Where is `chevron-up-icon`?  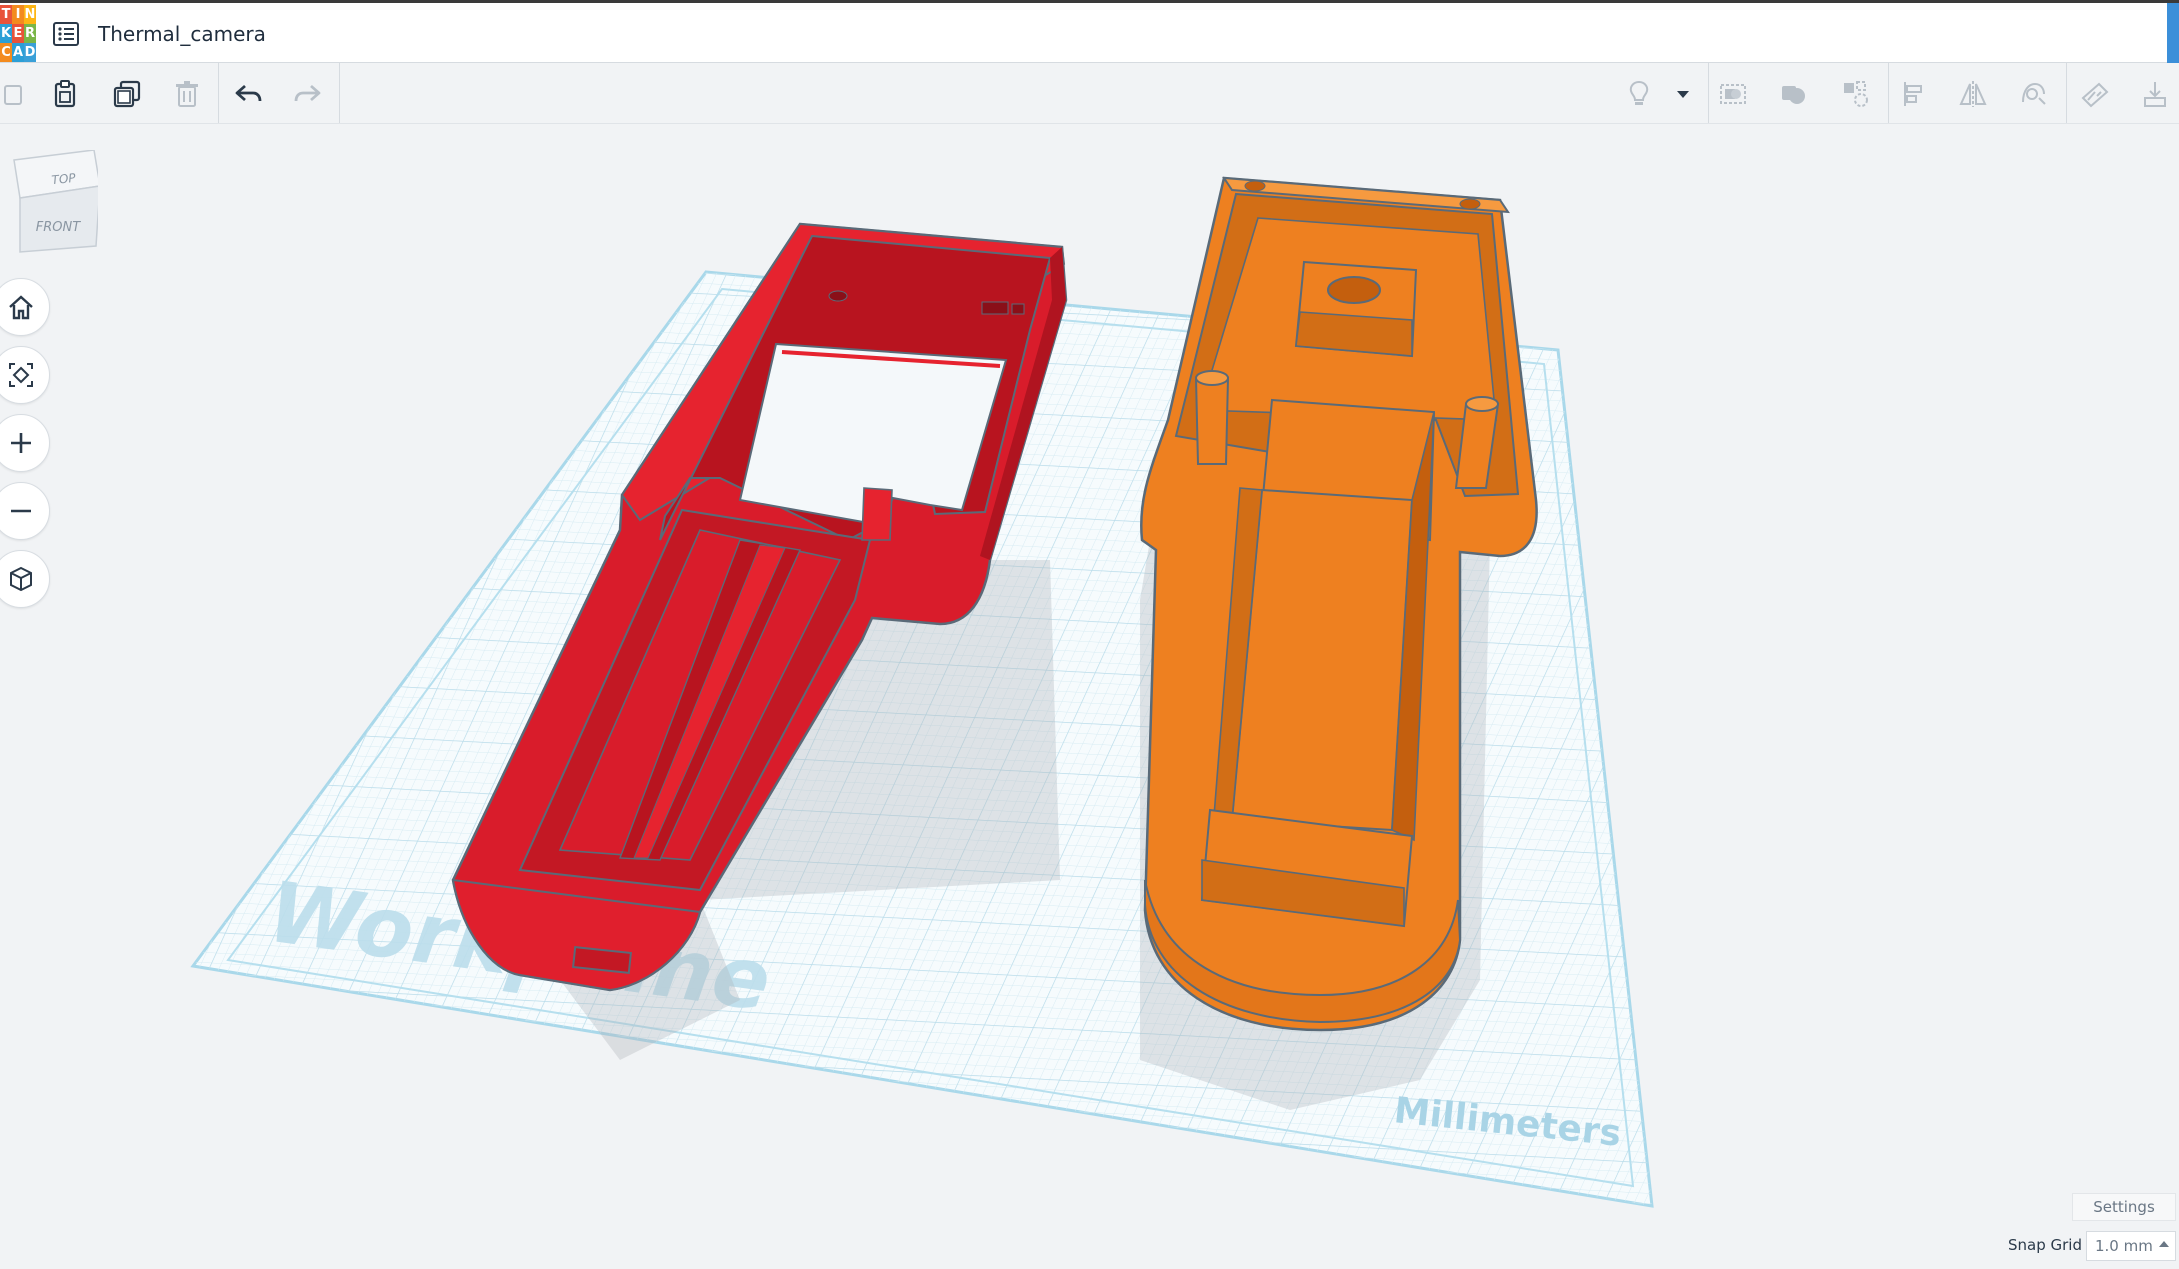 chevron-up-icon is located at coordinates (2164, 1244).